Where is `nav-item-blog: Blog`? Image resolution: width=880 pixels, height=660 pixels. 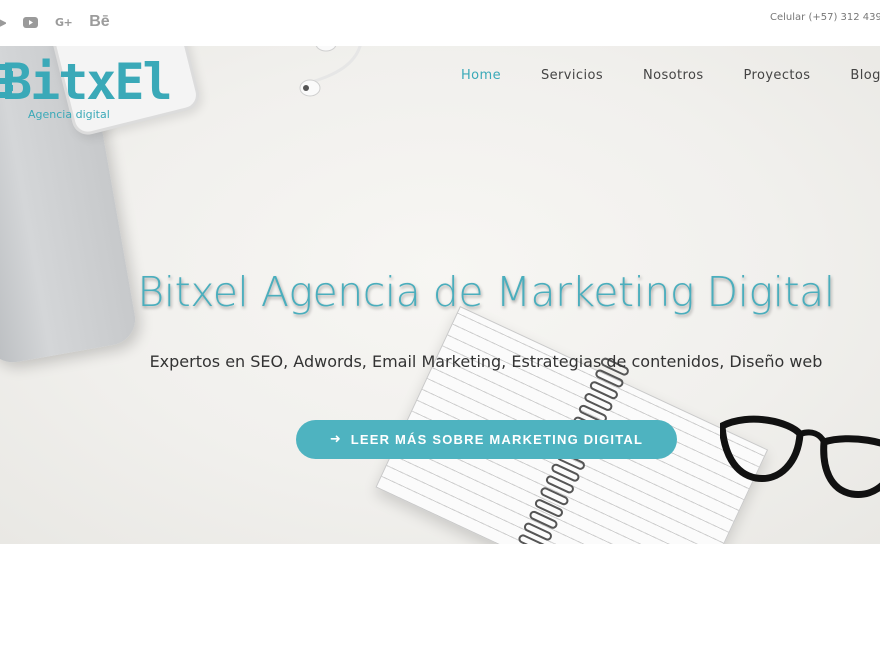
nav-item-blog: Blog is located at coordinates (865, 75).